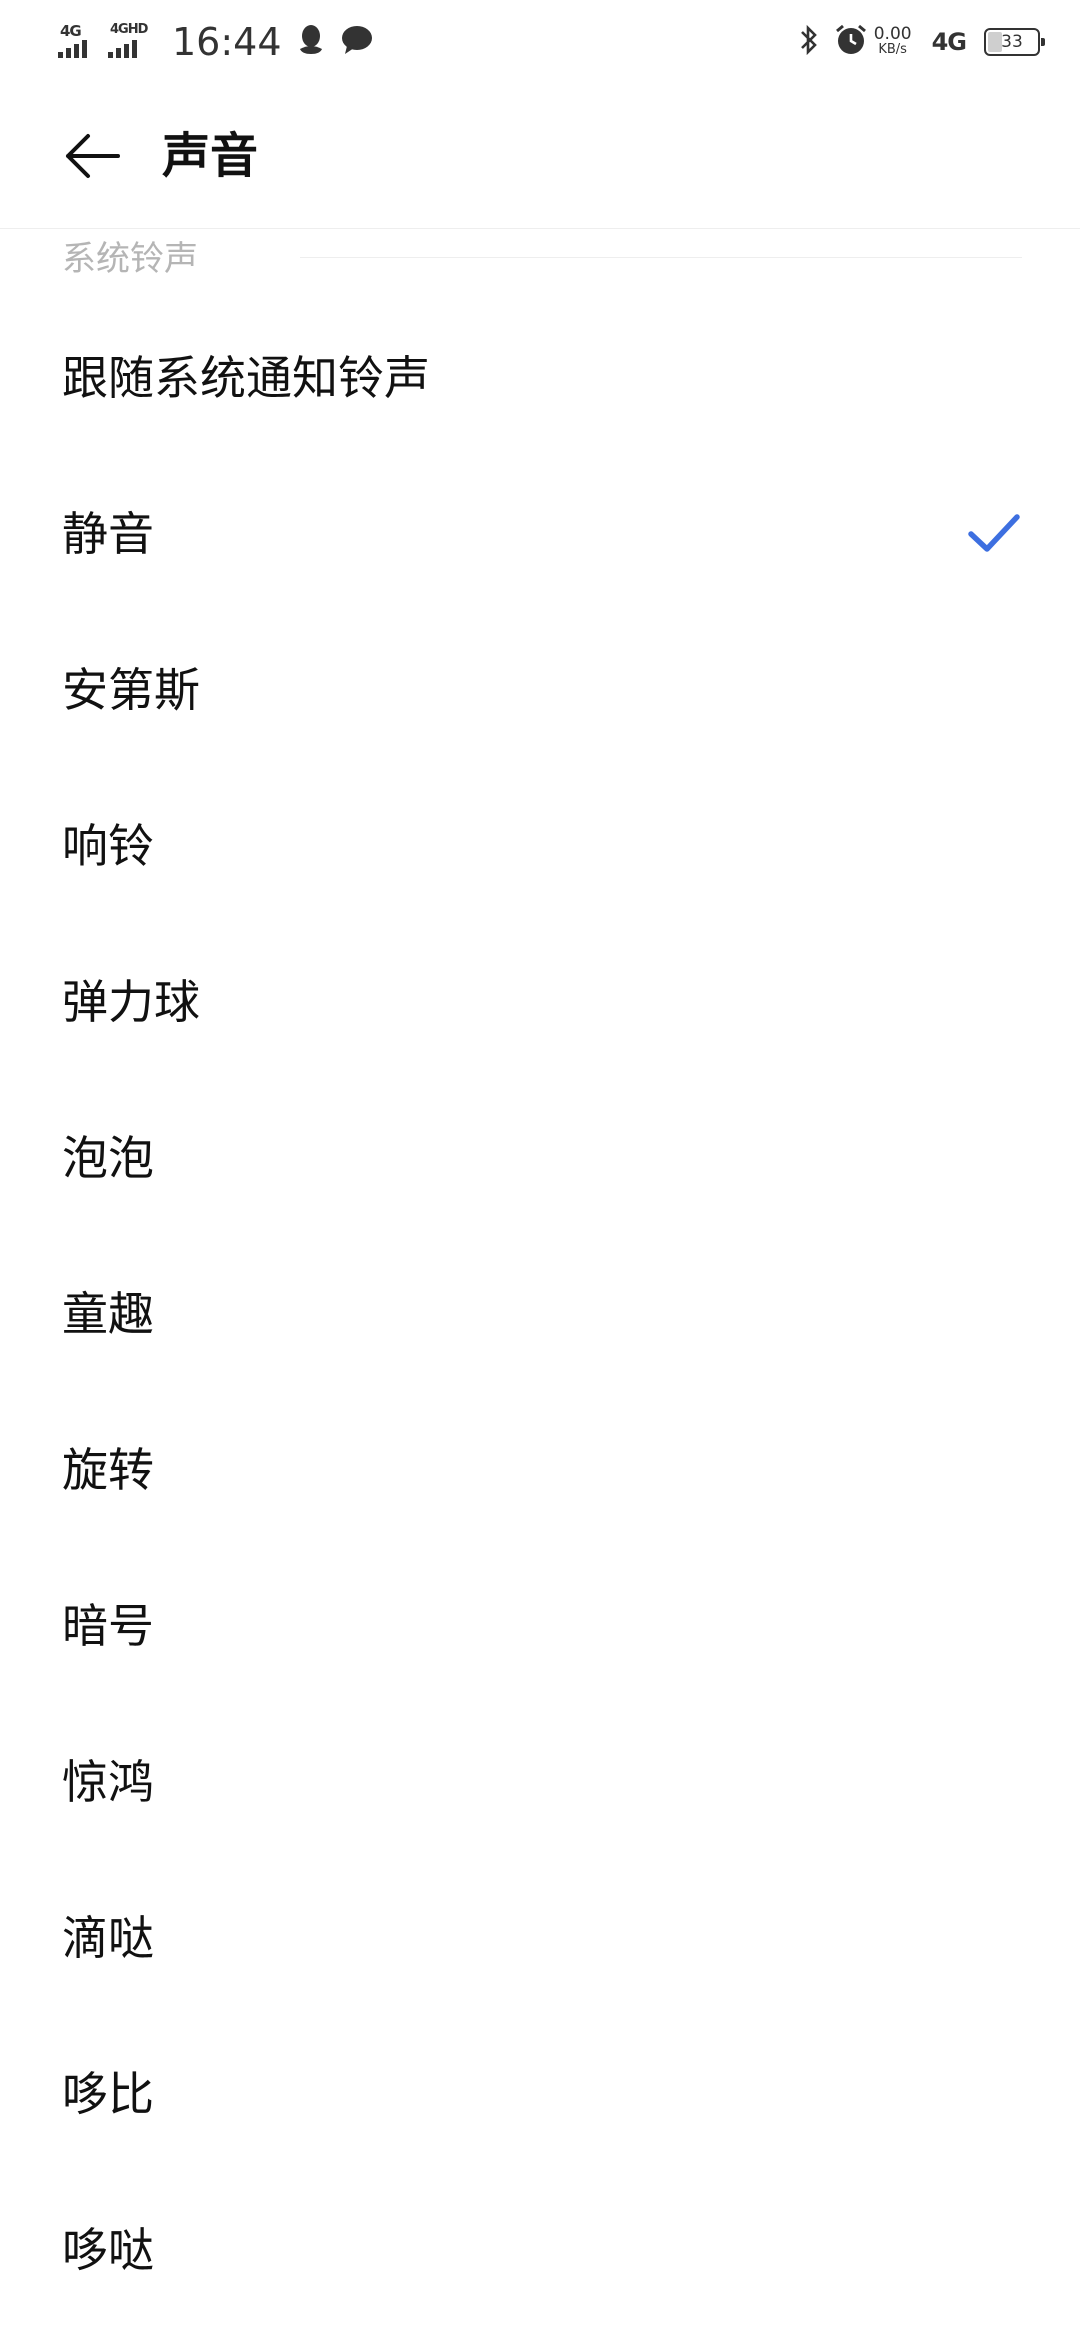  What do you see at coordinates (131, 42) in the screenshot?
I see `sim2-signal-icon: 4GHD` at bounding box center [131, 42].